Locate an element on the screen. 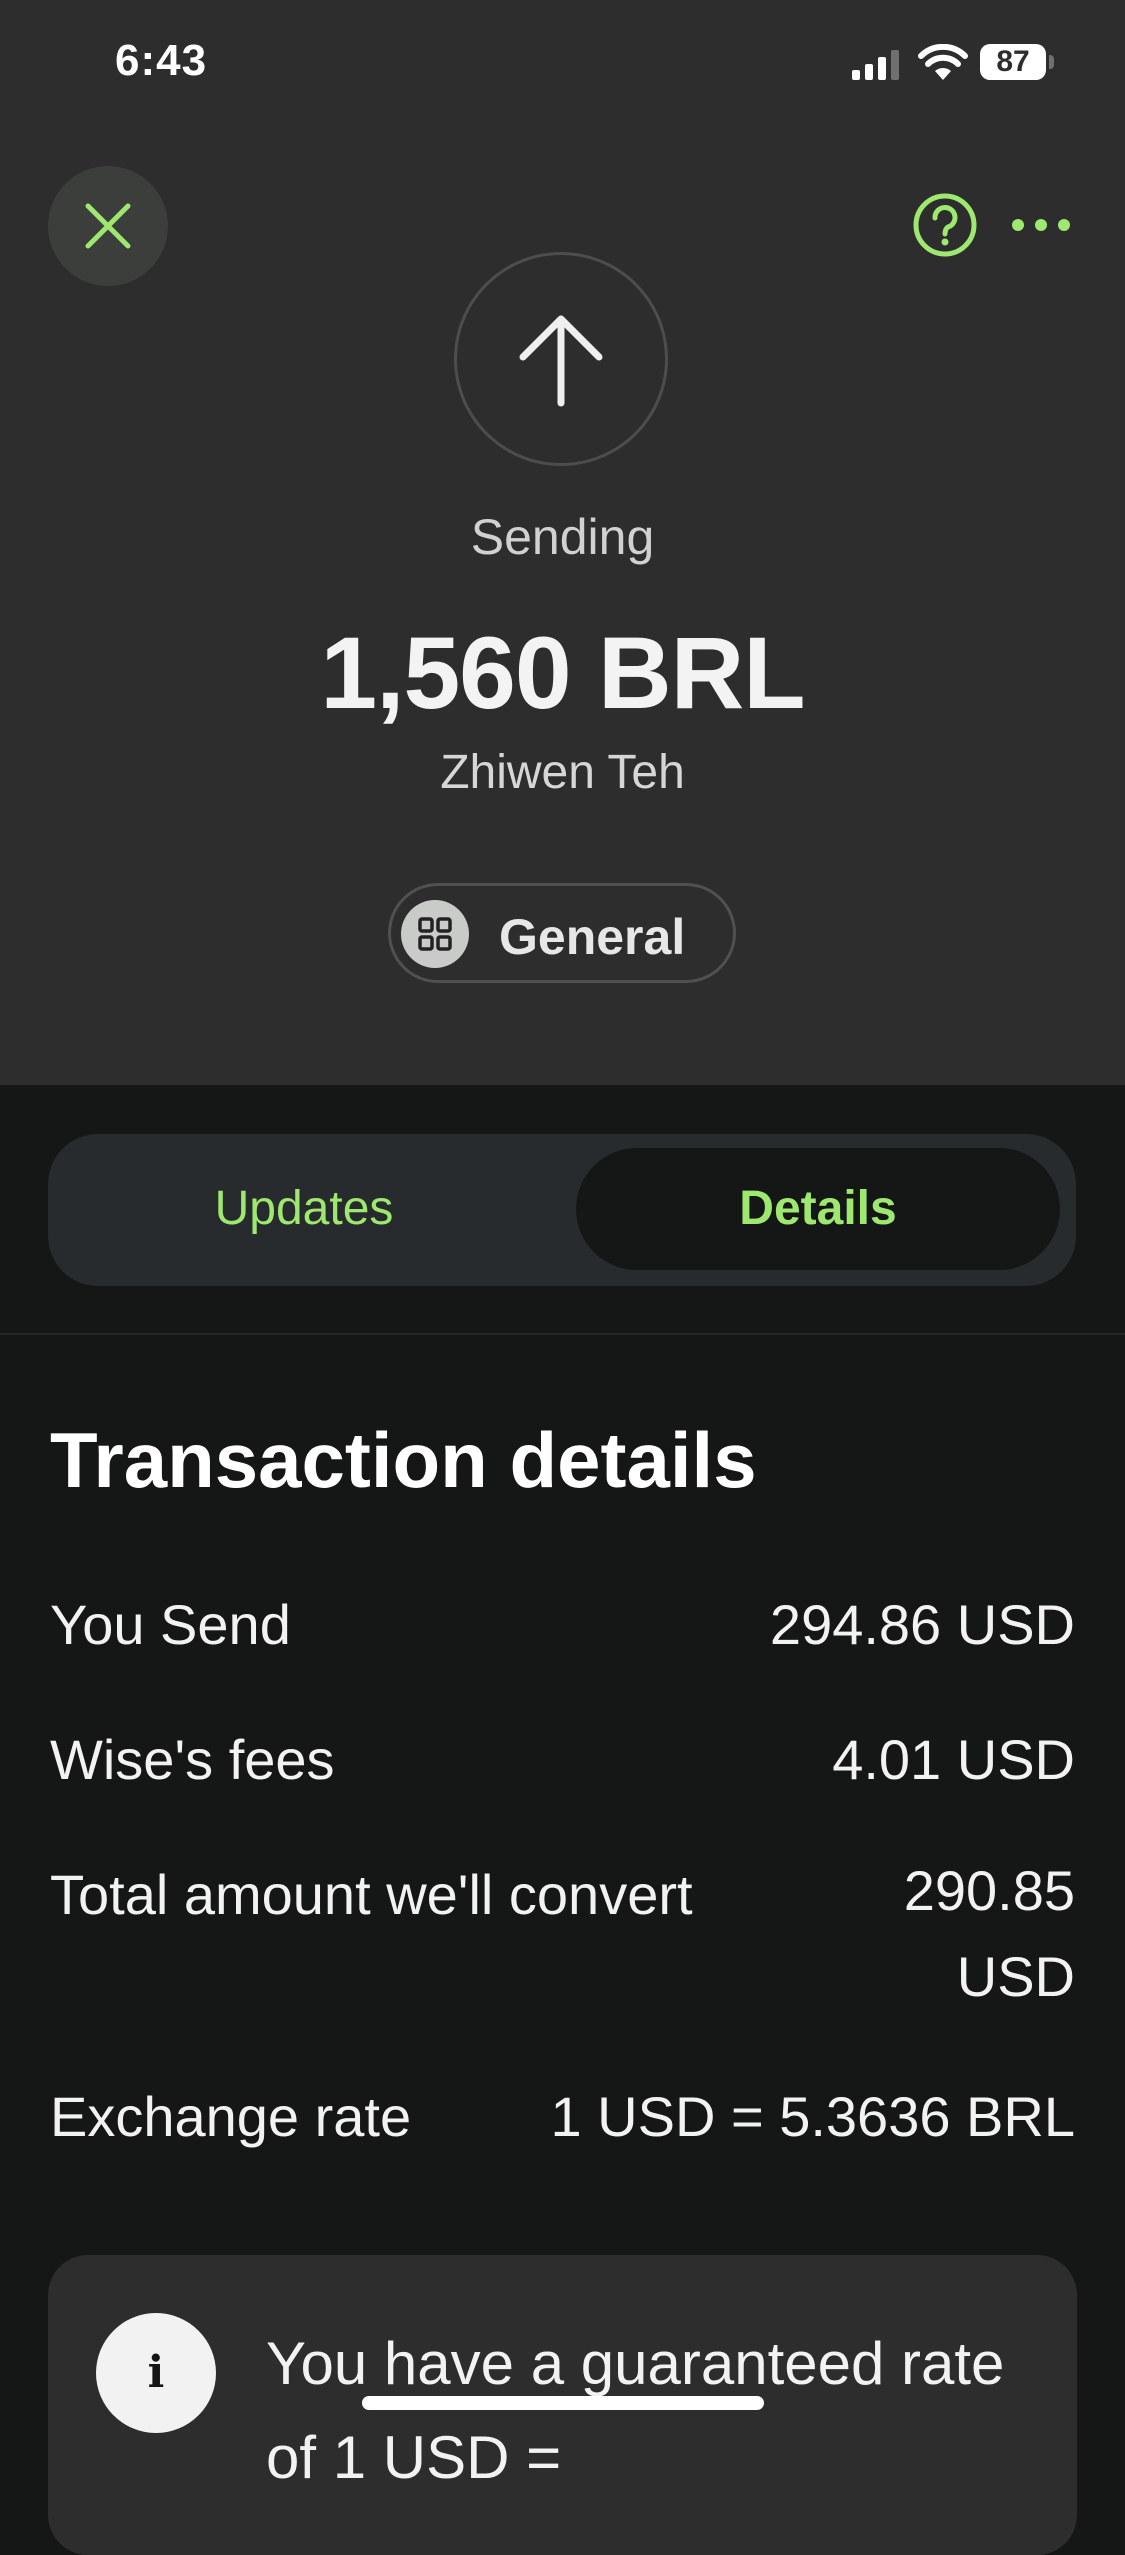  transfer-status: Sending is located at coordinates (562, 537).